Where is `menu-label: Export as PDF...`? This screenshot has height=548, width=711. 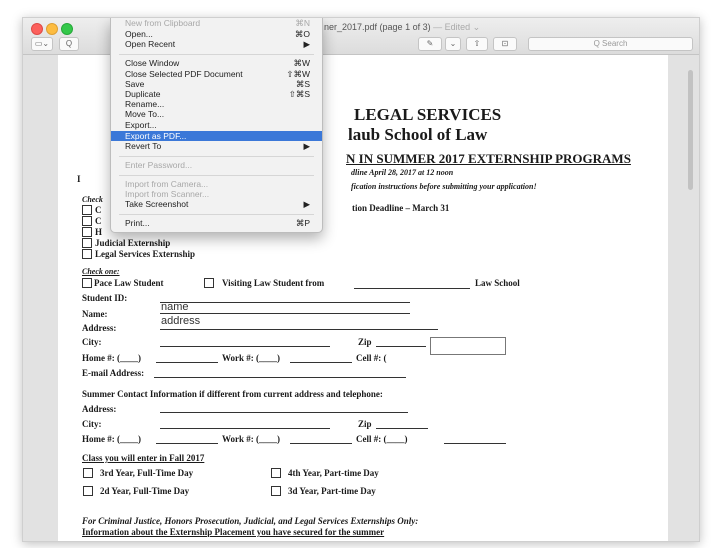 menu-label: Export as PDF... is located at coordinates (156, 136).